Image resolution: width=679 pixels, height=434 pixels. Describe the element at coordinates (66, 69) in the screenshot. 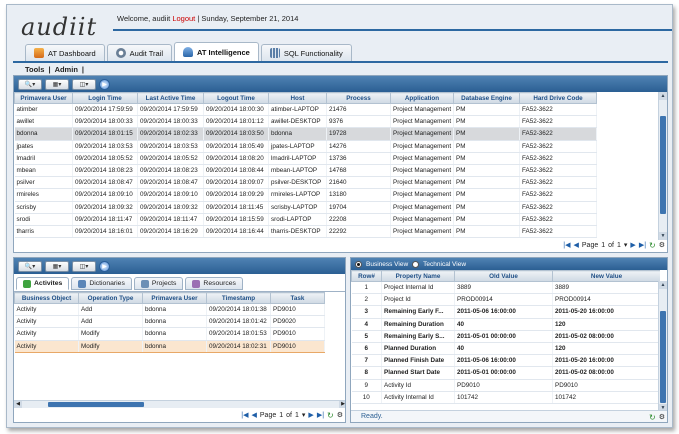

I see `menu-admin: Admin` at that location.